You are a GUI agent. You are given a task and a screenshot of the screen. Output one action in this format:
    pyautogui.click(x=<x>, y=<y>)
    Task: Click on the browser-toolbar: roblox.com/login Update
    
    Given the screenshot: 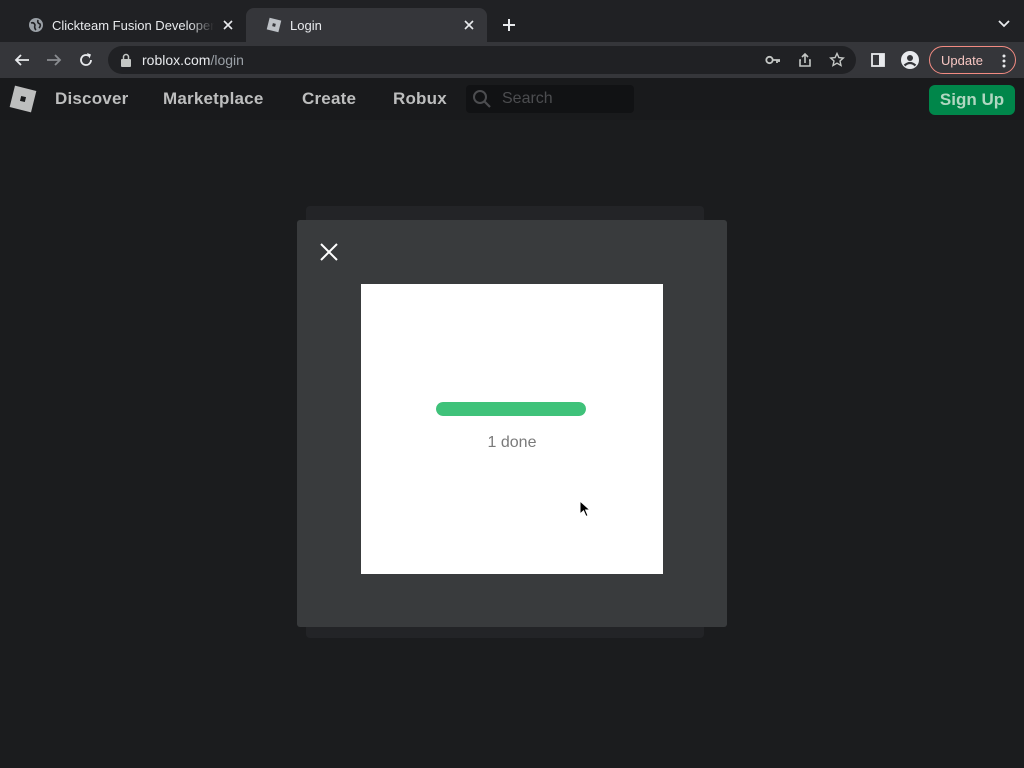 What is the action you would take?
    pyautogui.click(x=512, y=60)
    